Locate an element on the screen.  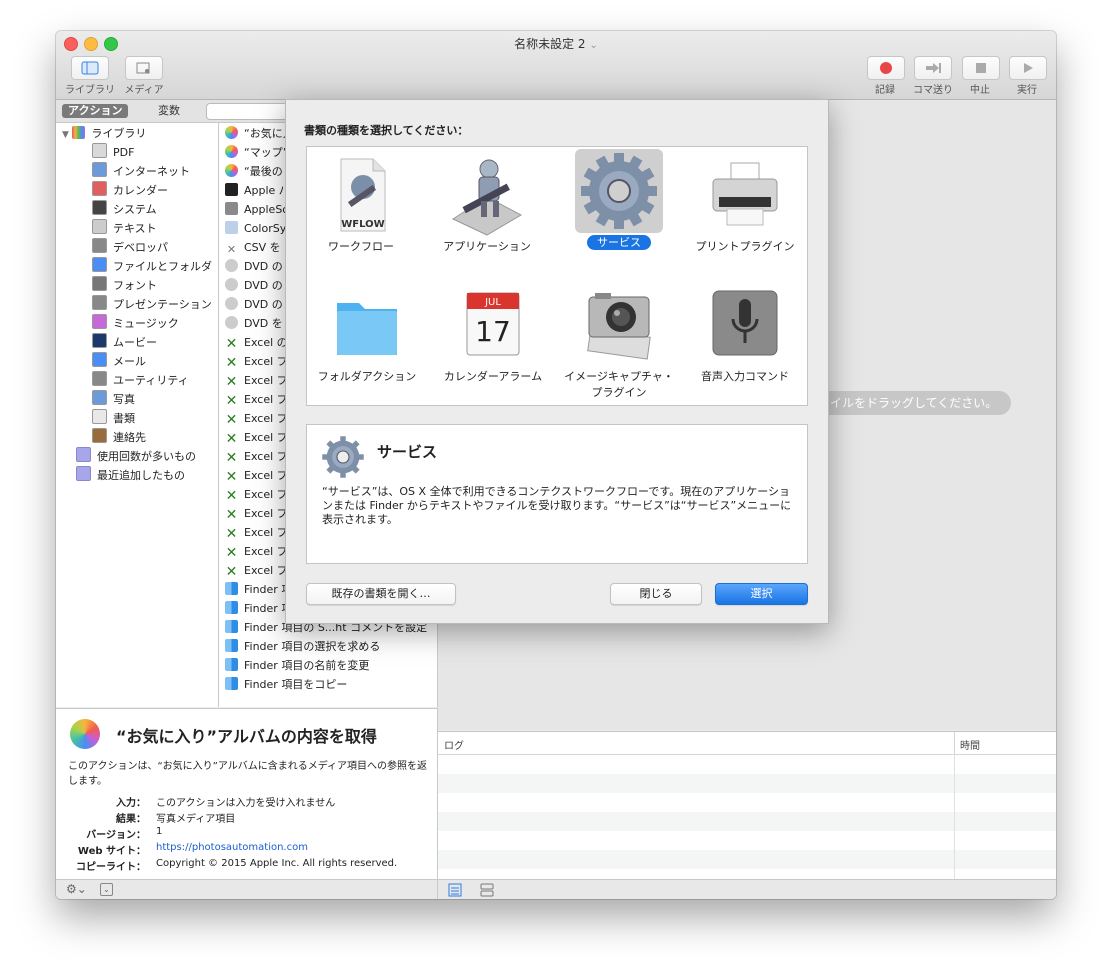
choose-button: 選択 is located at coordinates (761, 594).